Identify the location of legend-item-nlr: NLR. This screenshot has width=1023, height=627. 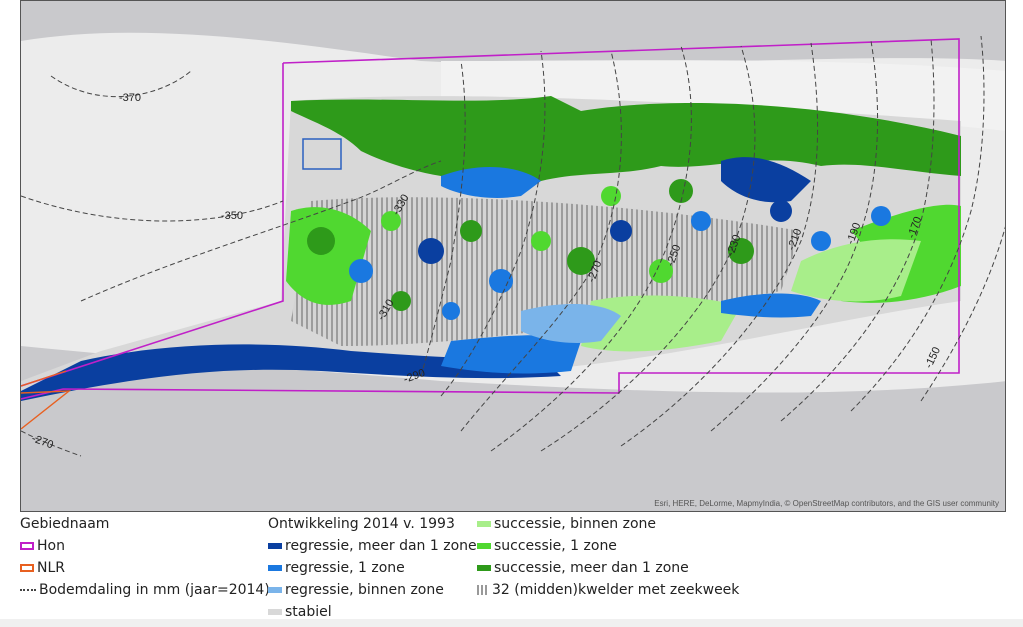
(145, 568).